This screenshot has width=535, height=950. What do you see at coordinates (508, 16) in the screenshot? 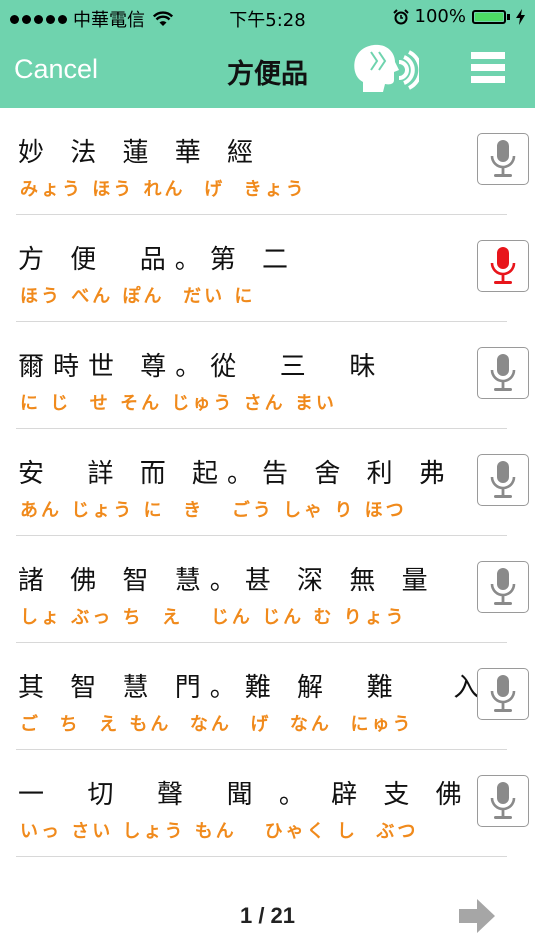
I see `battery-tip` at bounding box center [508, 16].